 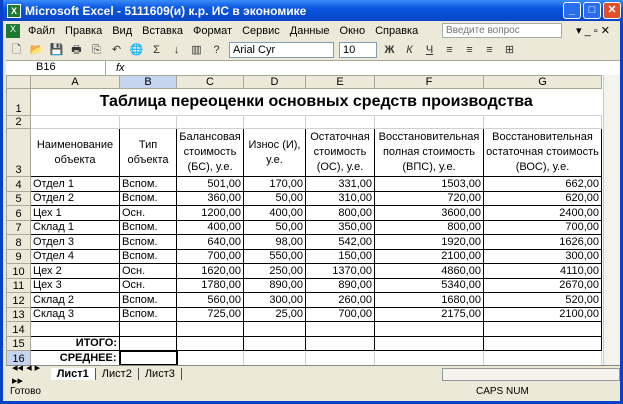 What do you see at coordinates (429, 82) in the screenshot?
I see `column-header: F` at bounding box center [429, 82].